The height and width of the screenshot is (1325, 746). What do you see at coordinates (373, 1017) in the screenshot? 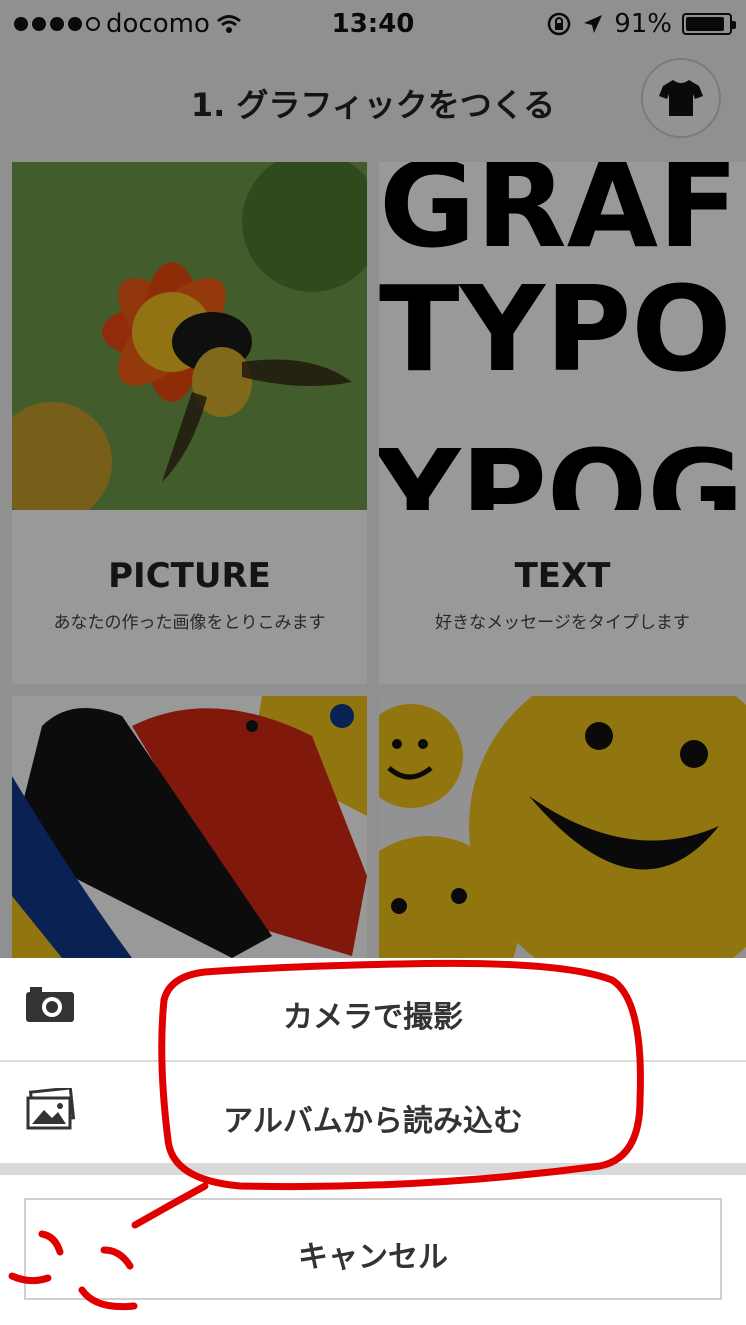
I see `camera-option-label: カメラで撮影` at bounding box center [373, 1017].